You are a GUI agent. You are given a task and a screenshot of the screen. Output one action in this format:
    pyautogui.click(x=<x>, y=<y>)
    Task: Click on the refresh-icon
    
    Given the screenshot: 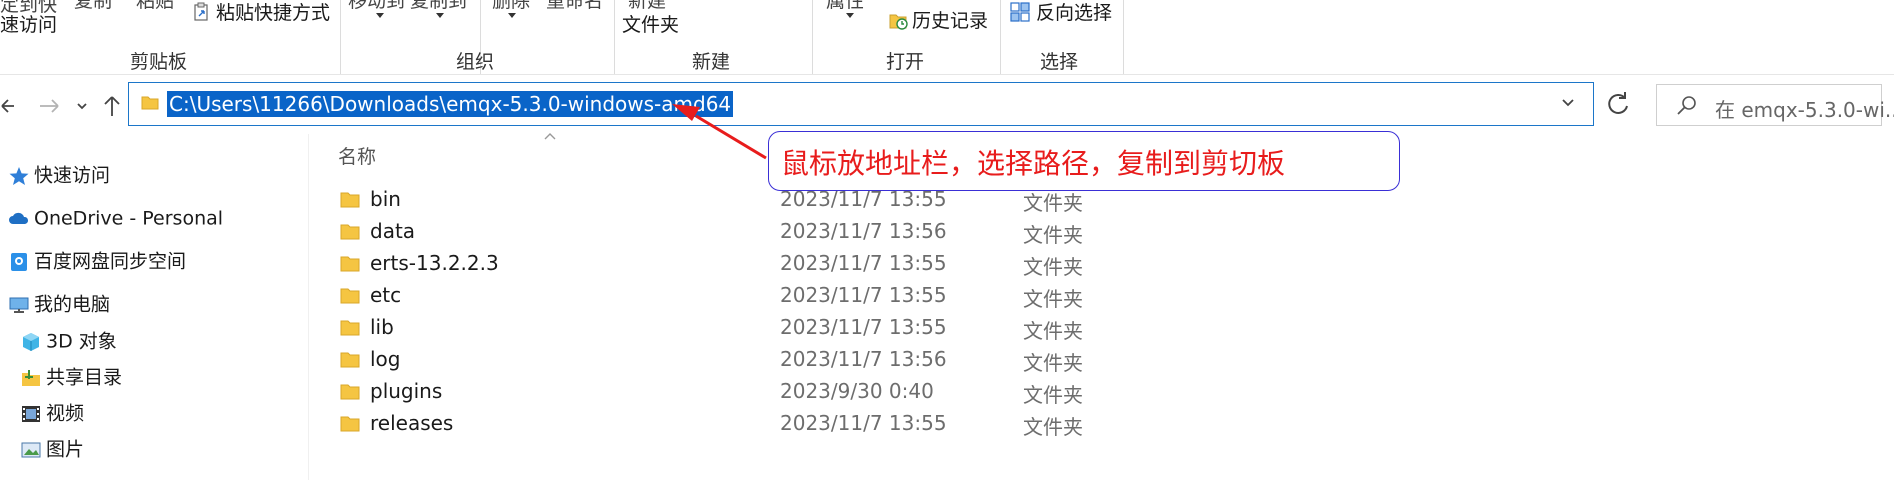 What is the action you would take?
    pyautogui.click(x=1618, y=103)
    